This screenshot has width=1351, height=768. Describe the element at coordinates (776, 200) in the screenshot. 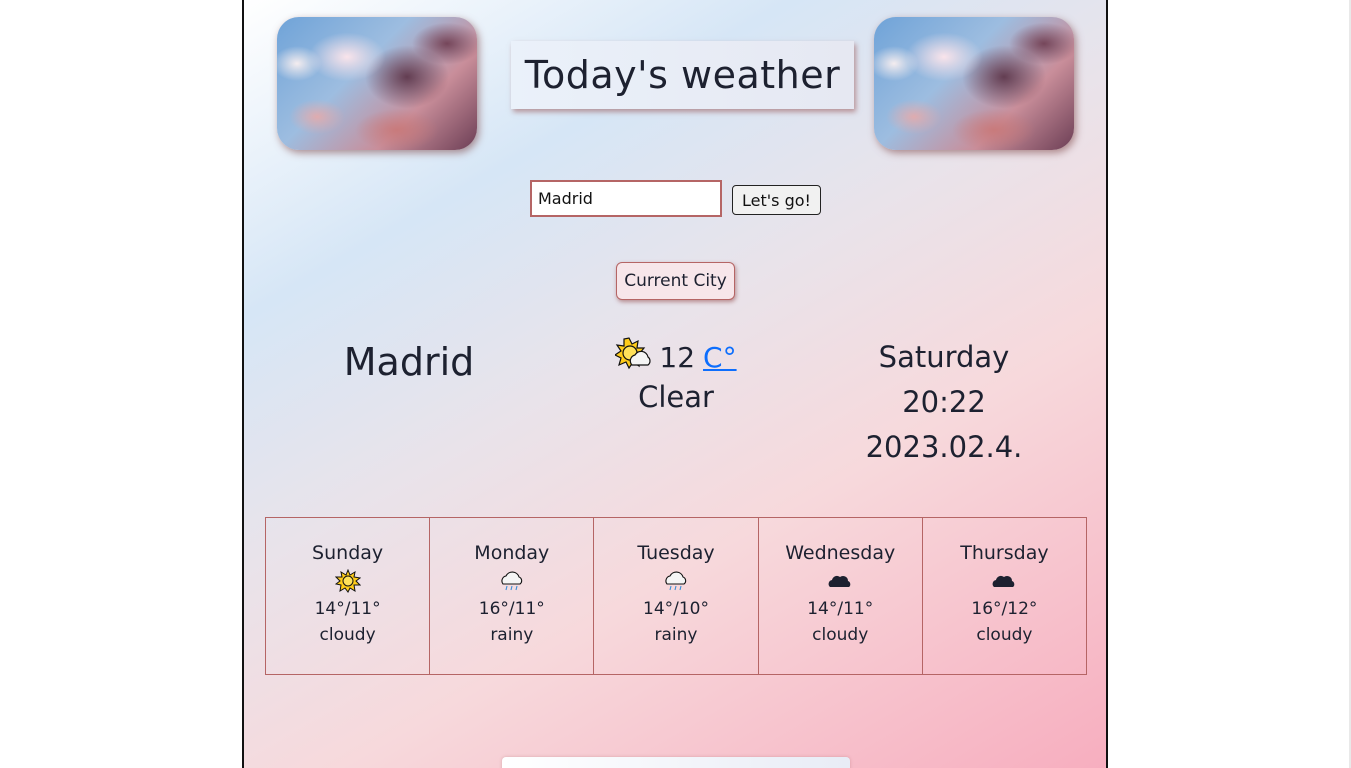

I see `search-submit-button: Let's go!` at that location.